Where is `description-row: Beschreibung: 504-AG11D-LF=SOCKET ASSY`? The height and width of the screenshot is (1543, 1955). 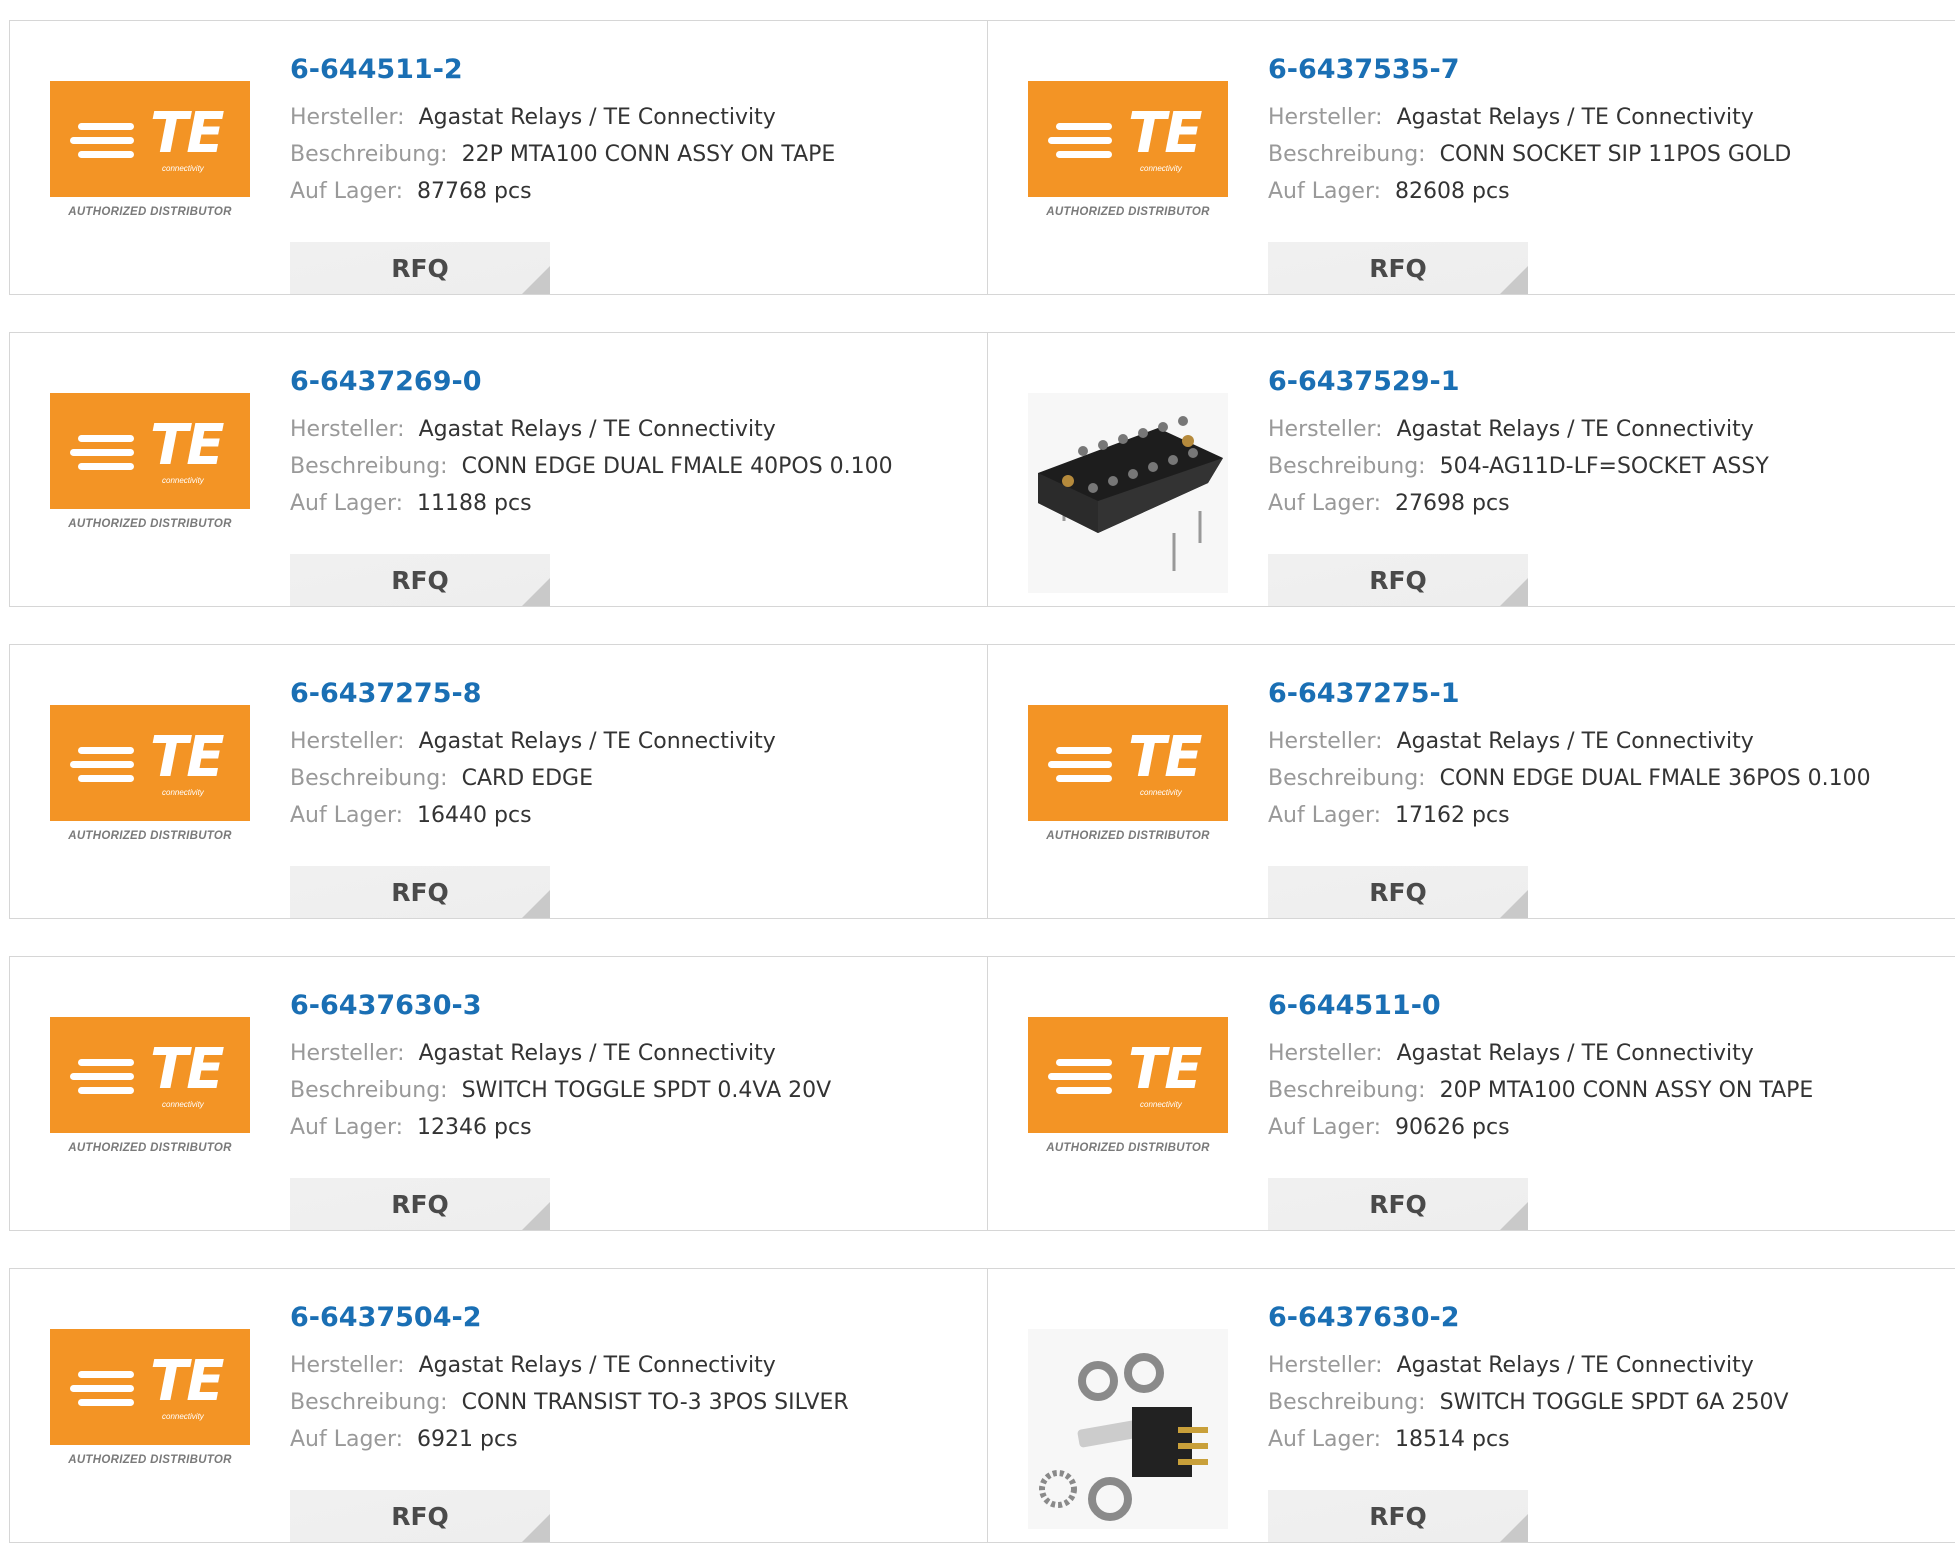 description-row: Beschreibung: 504-AG11D-LF=SOCKET ASSY is located at coordinates (1518, 466).